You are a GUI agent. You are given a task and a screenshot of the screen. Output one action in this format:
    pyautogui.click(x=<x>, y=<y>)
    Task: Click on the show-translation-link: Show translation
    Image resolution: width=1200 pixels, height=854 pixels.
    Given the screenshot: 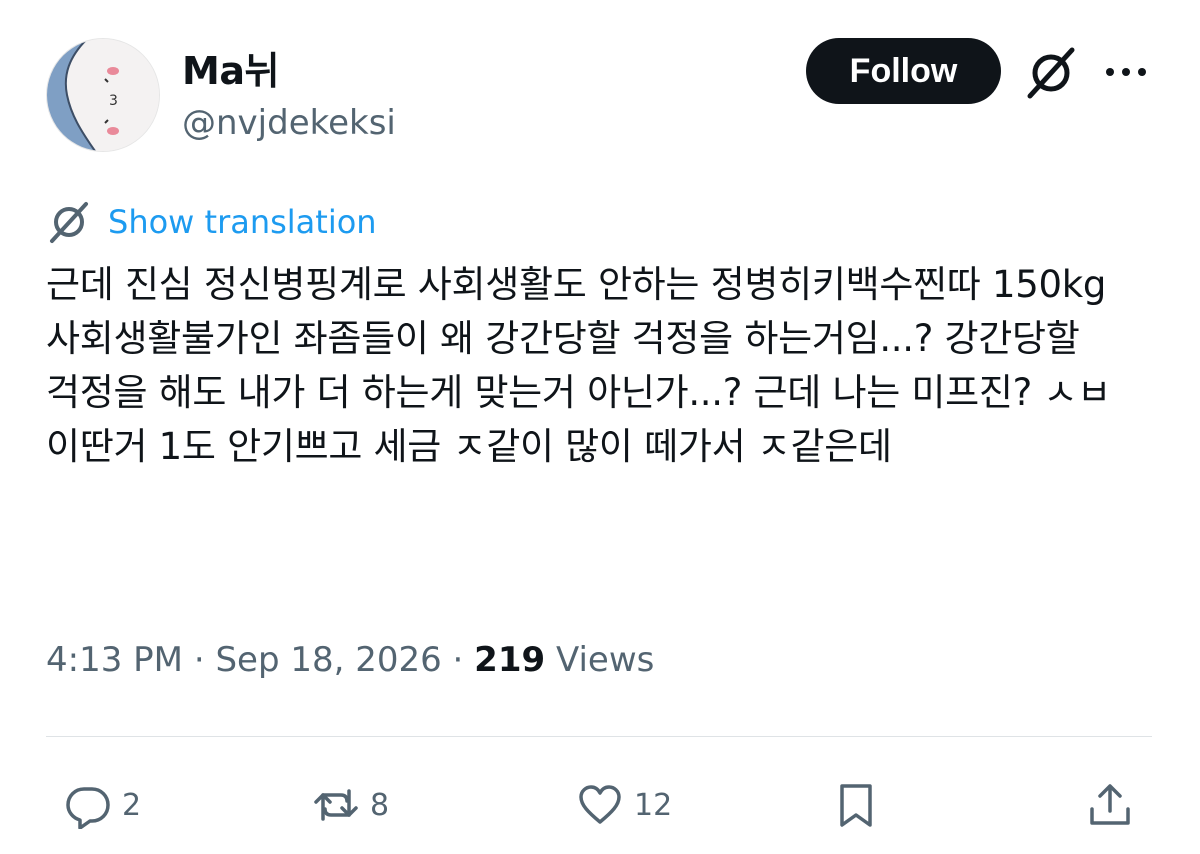 What is the action you would take?
    pyautogui.click(x=211, y=222)
    